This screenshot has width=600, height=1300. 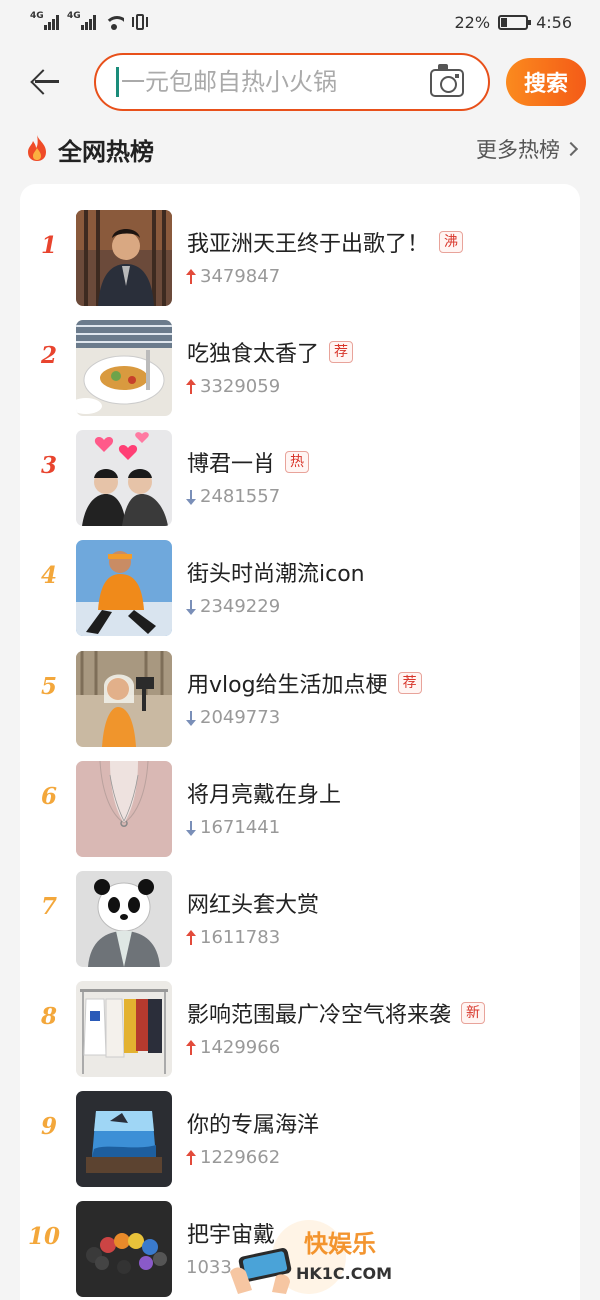 I want to click on hot-list-item: 7 网红头套大赏 1611783, so click(x=300, y=911).